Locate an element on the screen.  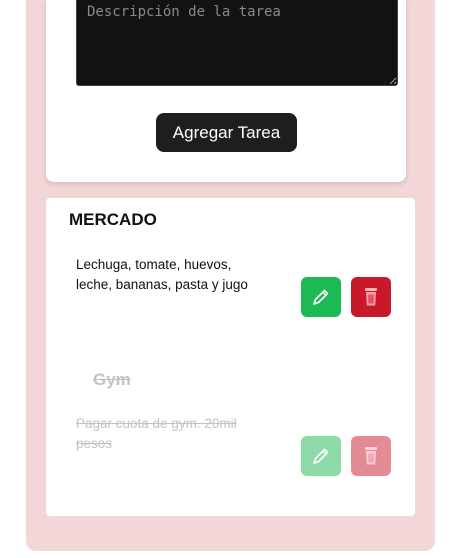
task-description: Pagar cuota de gym. 20mil pesos is located at coordinates (156, 433).